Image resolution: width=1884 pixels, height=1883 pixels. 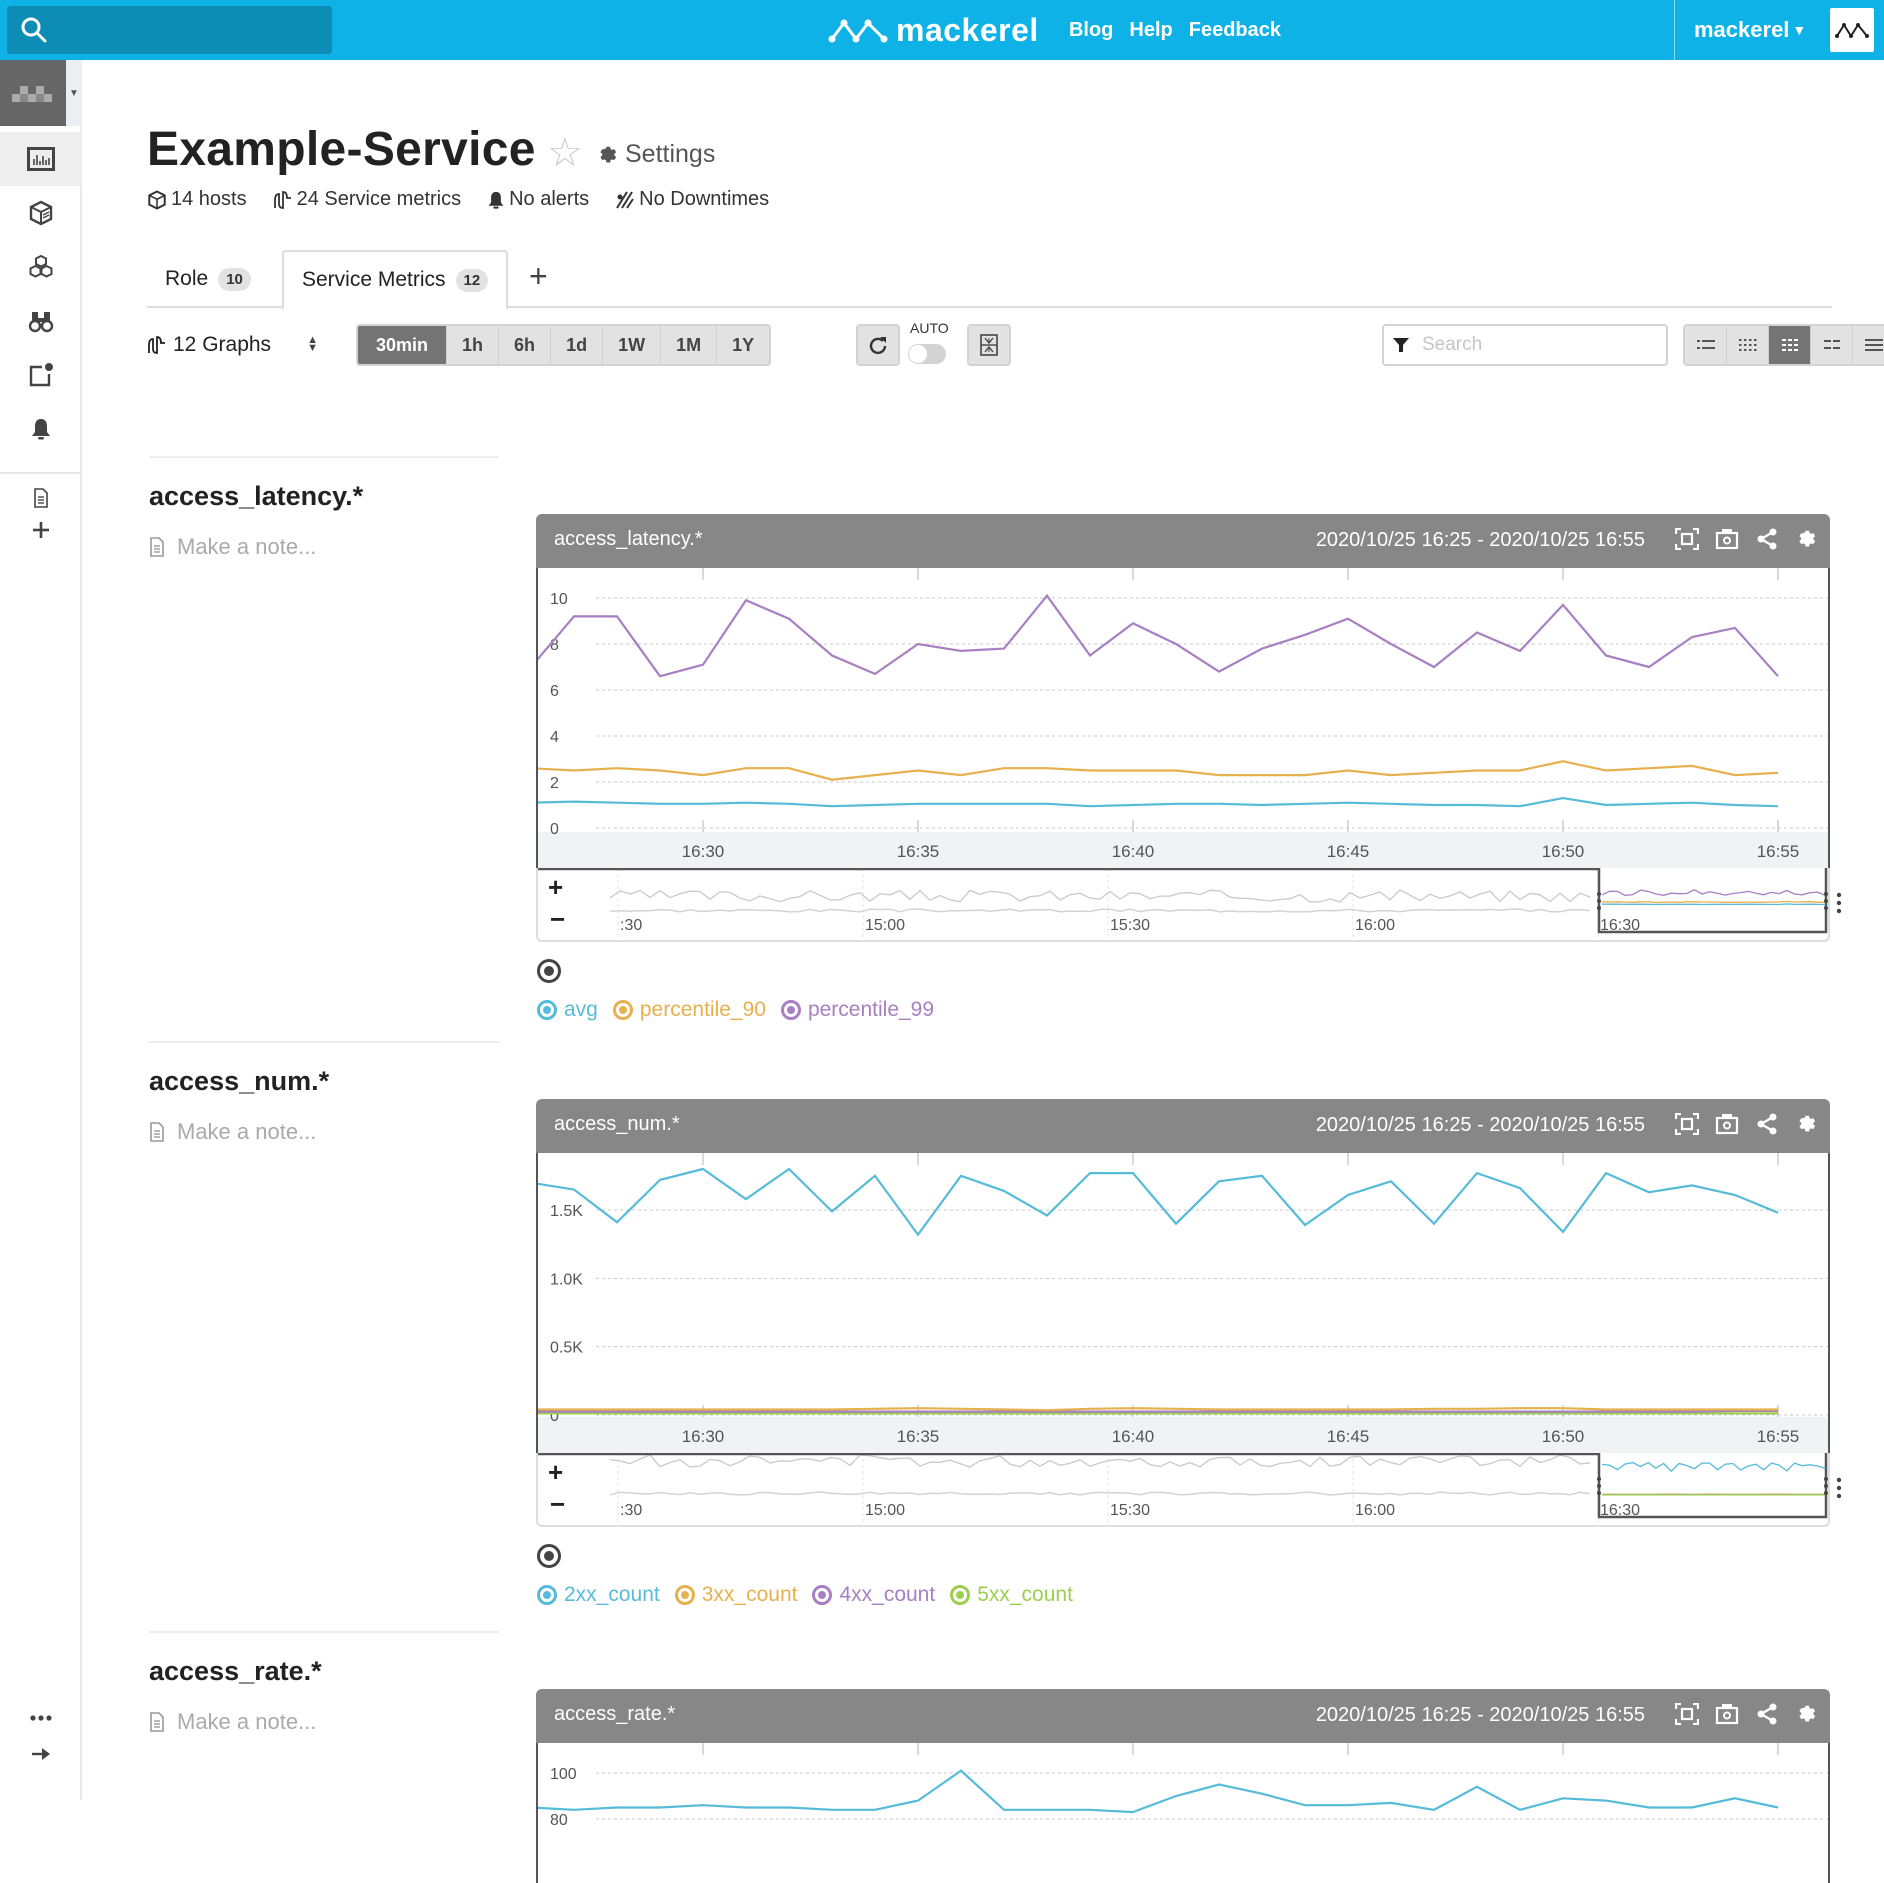 What do you see at coordinates (1183, 718) in the screenshot?
I see `graph-plot-area: 024681016:3016:3516:4016:4516:5016:55` at bounding box center [1183, 718].